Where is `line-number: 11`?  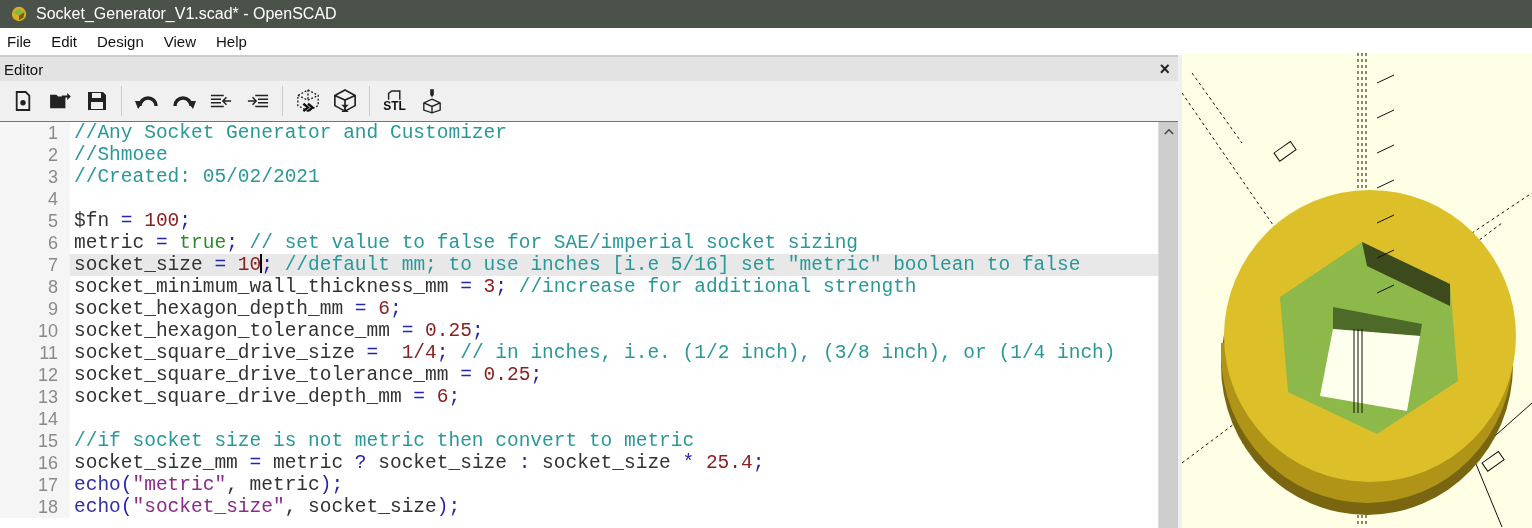 line-number: 11 is located at coordinates (35, 353).